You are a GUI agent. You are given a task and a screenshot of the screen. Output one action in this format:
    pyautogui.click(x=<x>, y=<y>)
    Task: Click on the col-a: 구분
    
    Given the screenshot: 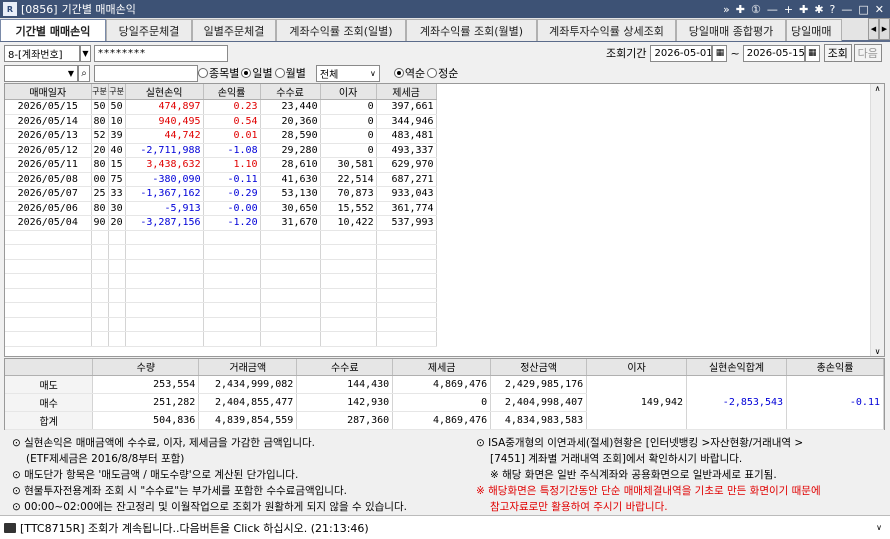 What is the action you would take?
    pyautogui.click(x=100, y=92)
    